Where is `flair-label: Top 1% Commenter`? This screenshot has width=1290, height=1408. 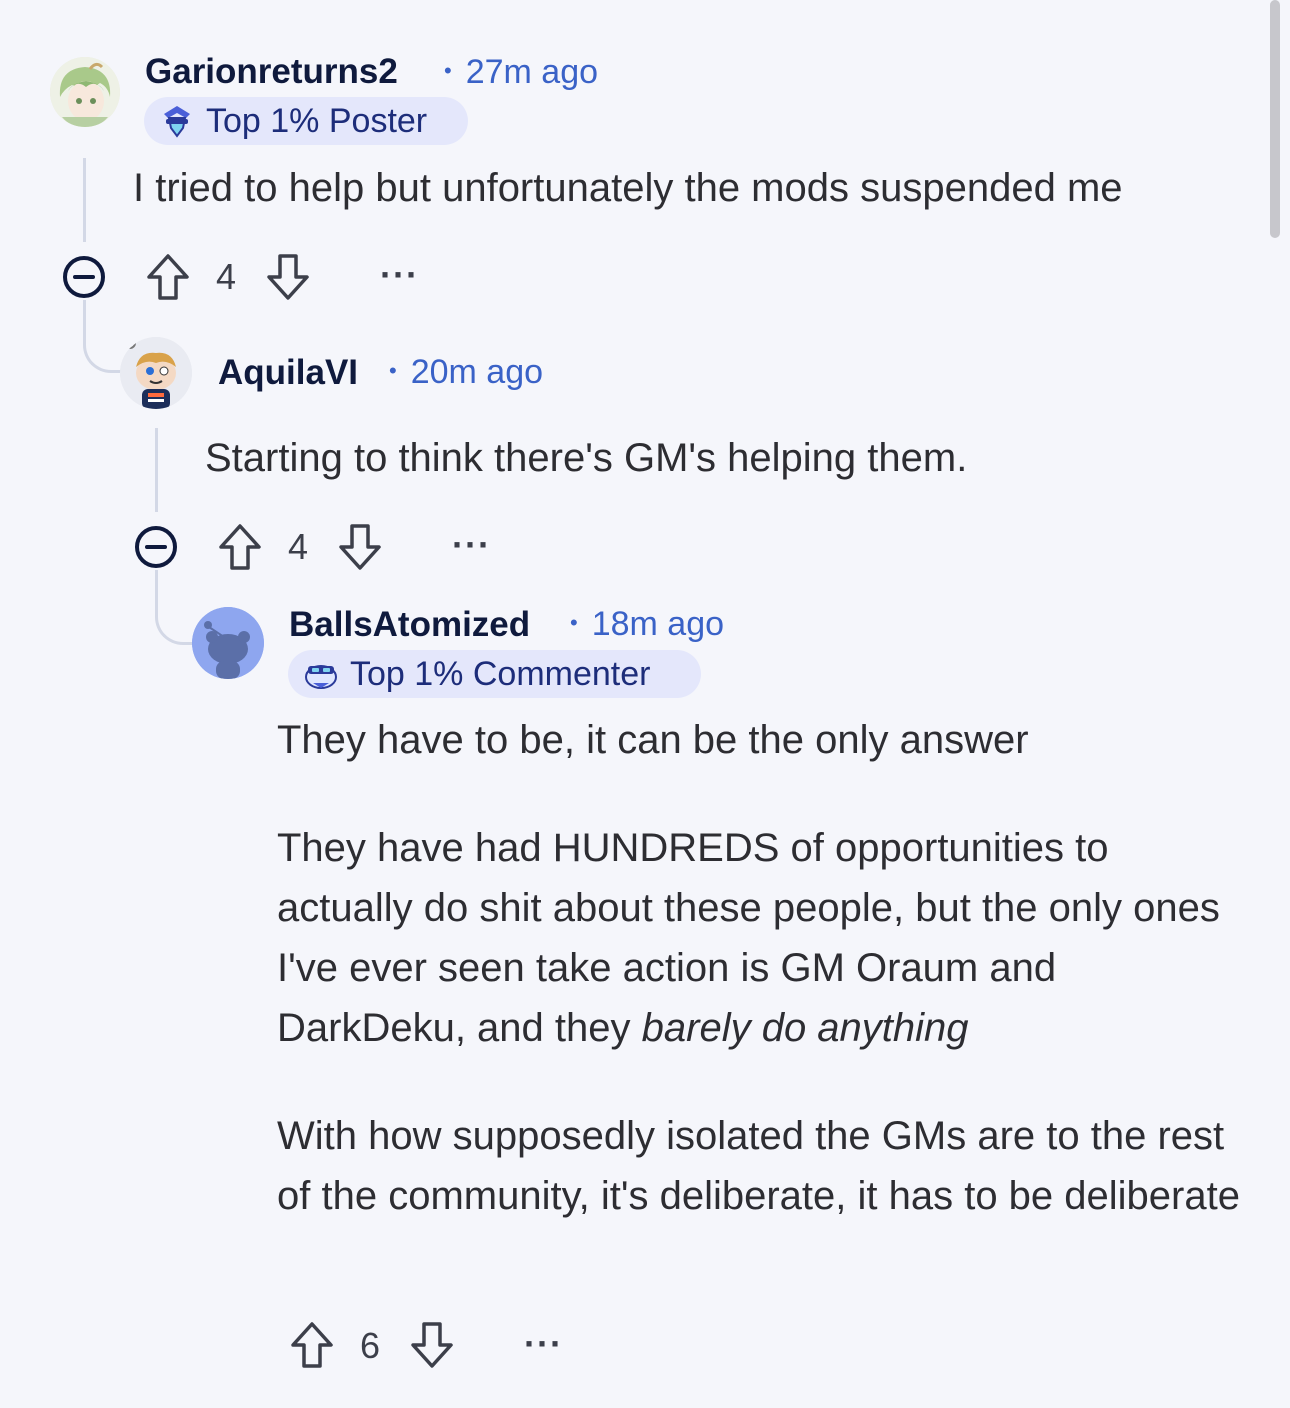 flair-label: Top 1% Commenter is located at coordinates (500, 673).